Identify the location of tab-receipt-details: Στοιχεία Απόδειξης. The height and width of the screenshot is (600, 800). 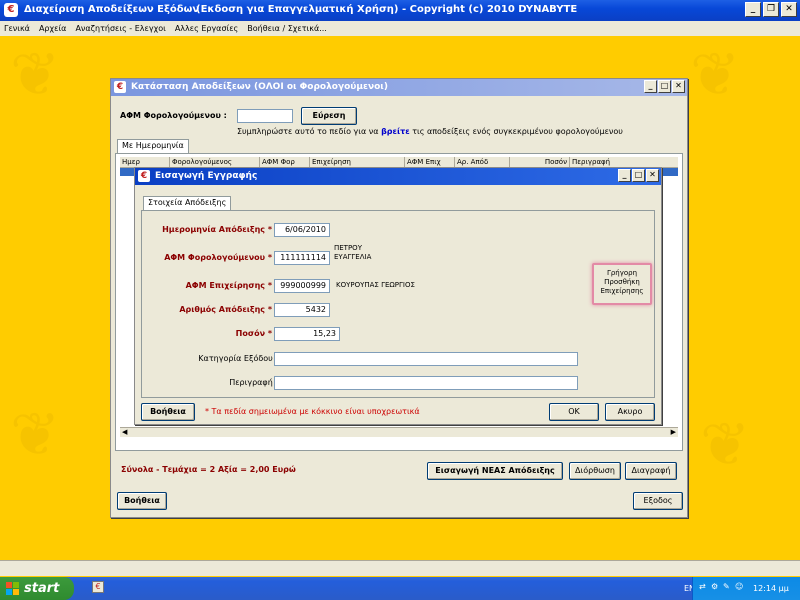
(187, 203).